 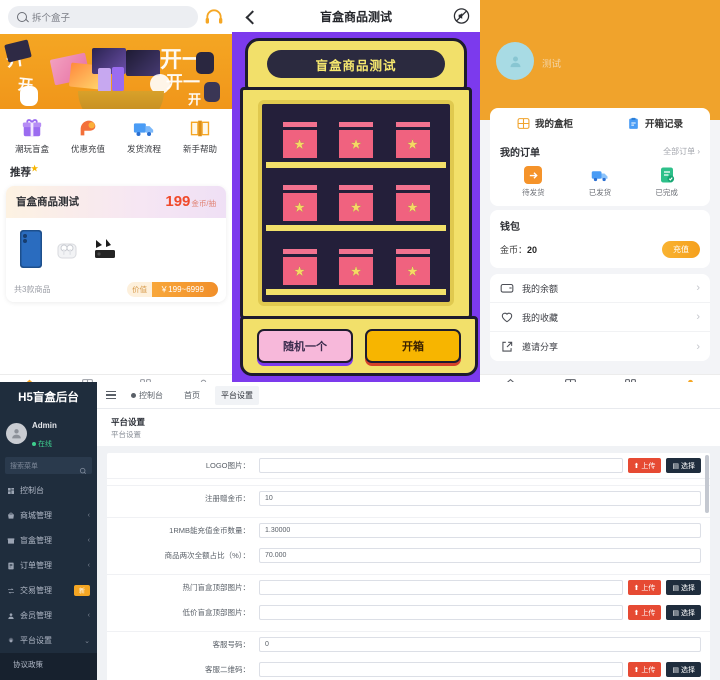 What do you see at coordinates (216, 612) in the screenshot?
I see `field-label: 低价盲盒顶部图片：` at bounding box center [216, 612].